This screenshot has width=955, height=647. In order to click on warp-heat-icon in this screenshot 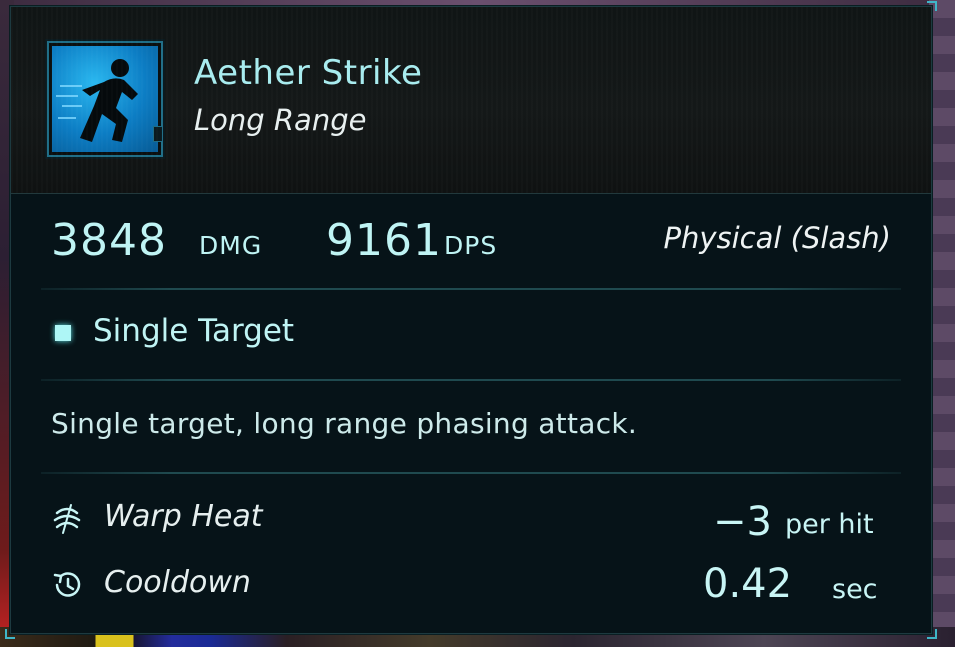, I will do `click(67, 519)`.